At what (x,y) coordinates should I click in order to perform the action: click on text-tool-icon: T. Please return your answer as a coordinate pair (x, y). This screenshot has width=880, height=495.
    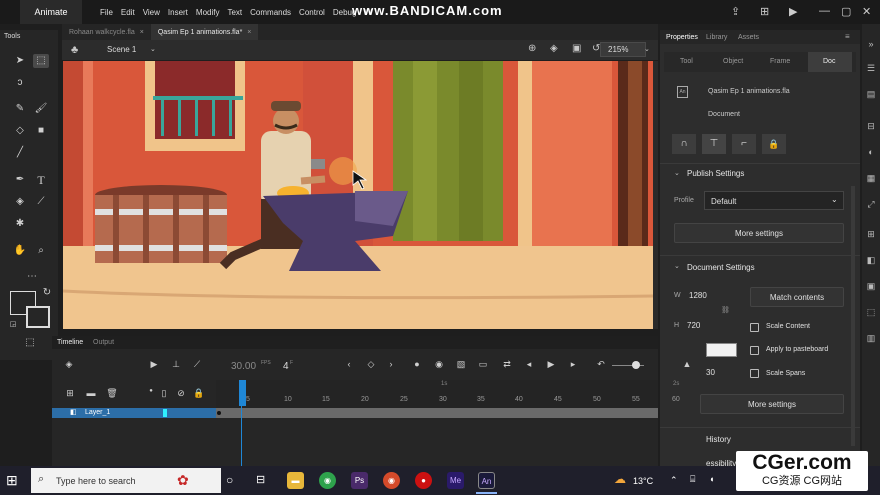
    Looking at the image, I should click on (41, 180).